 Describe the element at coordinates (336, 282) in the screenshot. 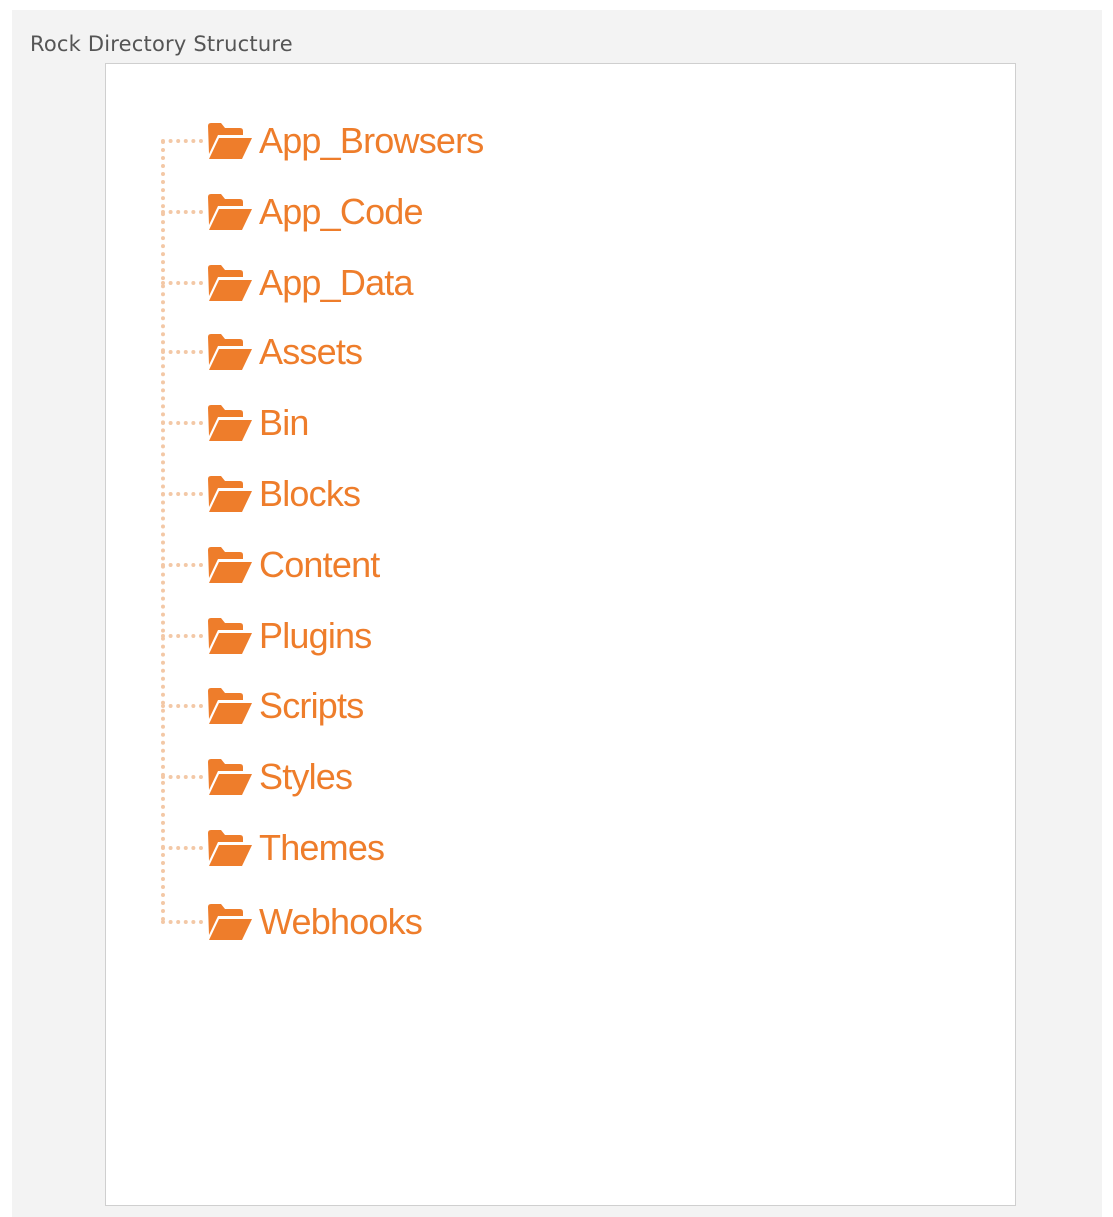

I see `folder-label: App_Data` at that location.